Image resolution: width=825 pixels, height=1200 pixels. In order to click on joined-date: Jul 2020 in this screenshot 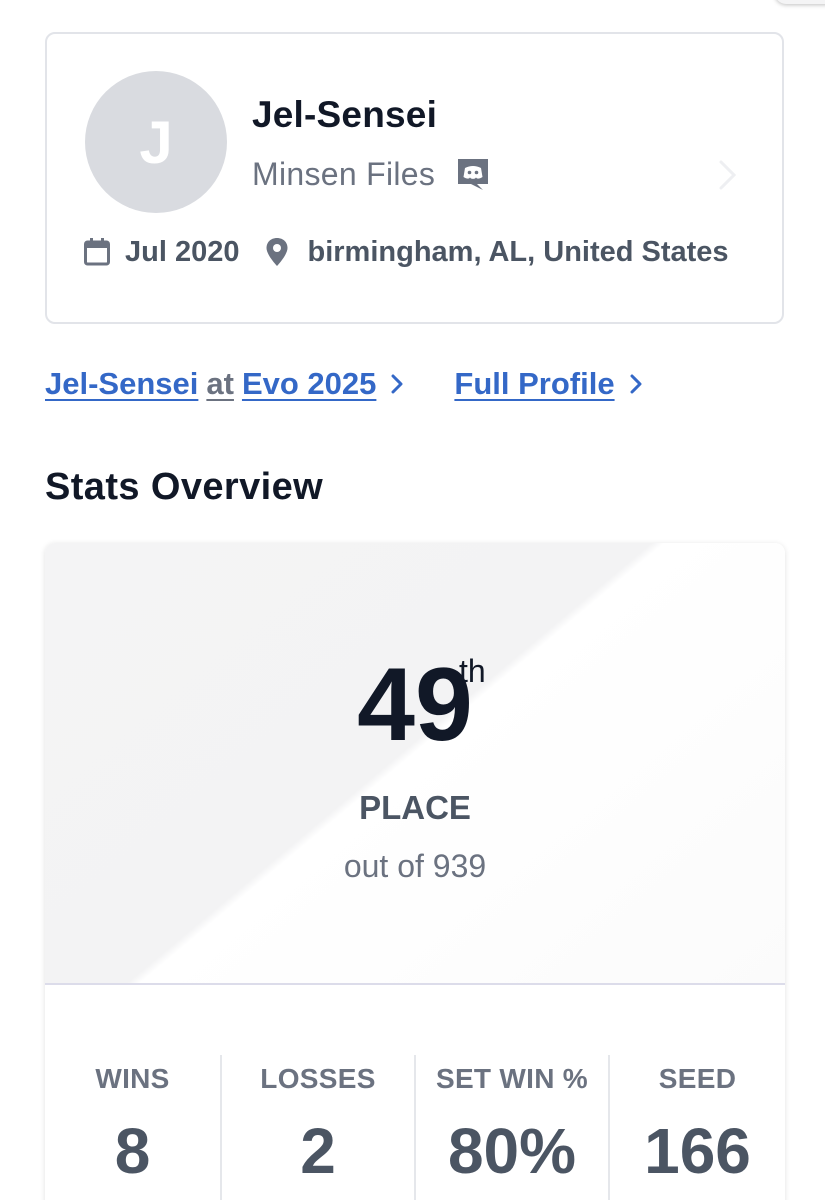, I will do `click(161, 252)`.